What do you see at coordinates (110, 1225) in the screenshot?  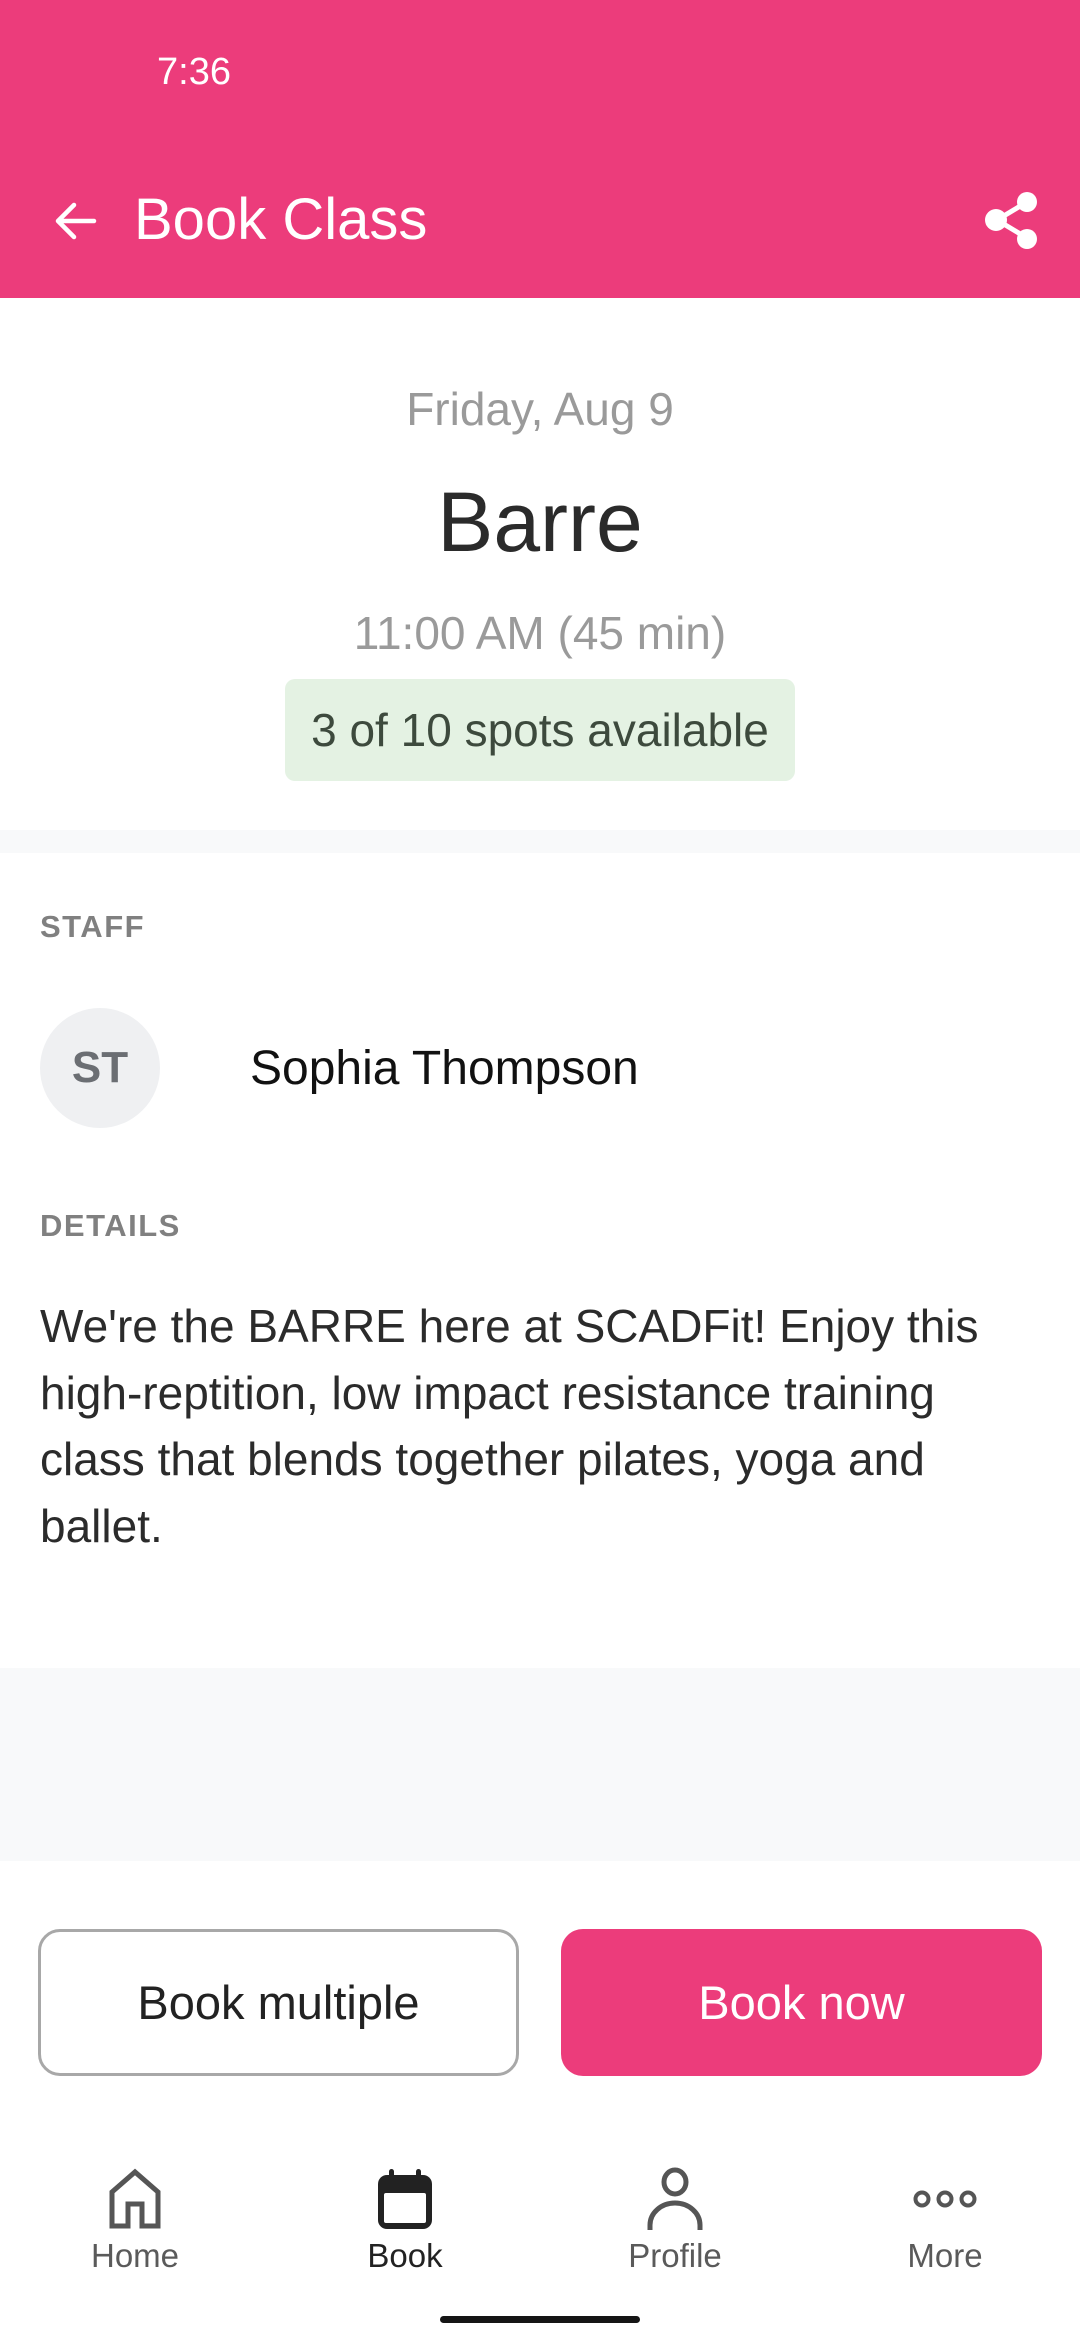 I see `details-section-label: DETAILS` at bounding box center [110, 1225].